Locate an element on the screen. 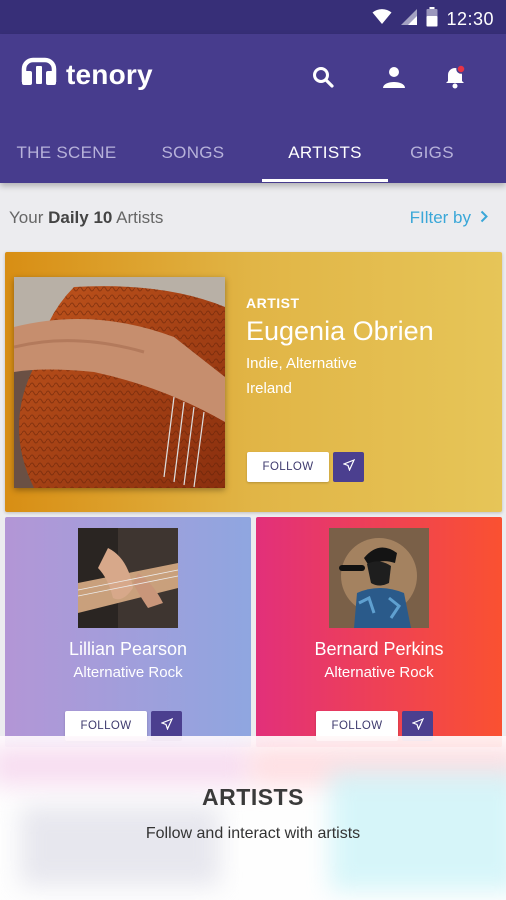 The image size is (506, 900). wifi-icon is located at coordinates (382, 19).